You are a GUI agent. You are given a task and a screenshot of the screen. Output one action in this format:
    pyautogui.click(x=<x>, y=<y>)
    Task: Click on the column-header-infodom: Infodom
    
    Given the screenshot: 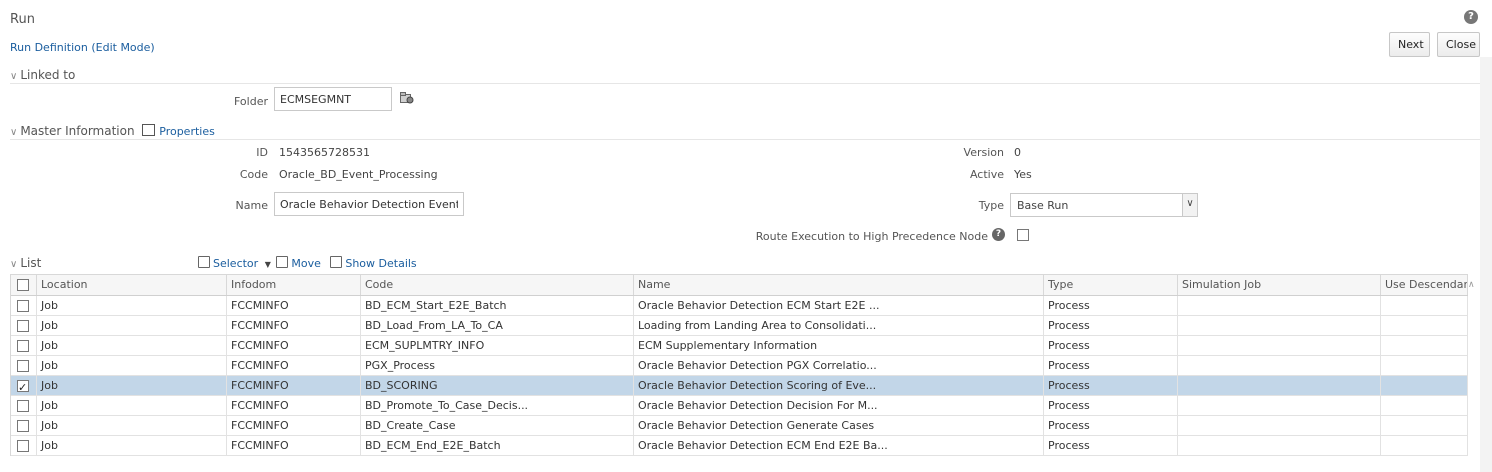 What is the action you would take?
    pyautogui.click(x=294, y=285)
    